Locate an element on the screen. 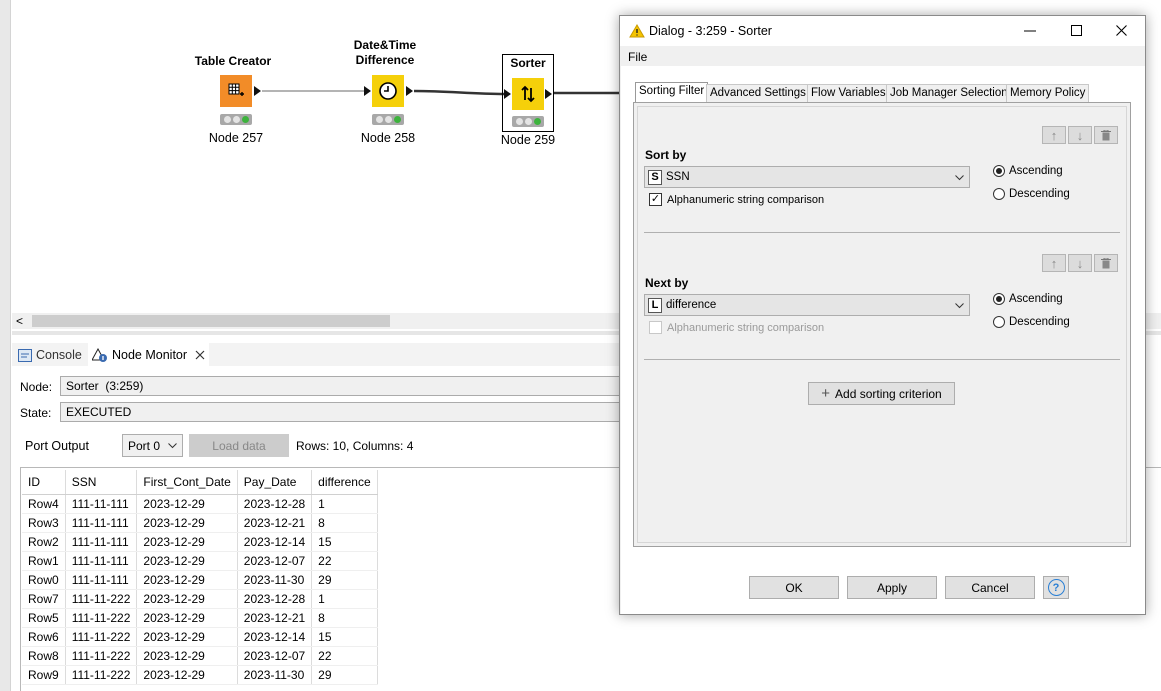 The image size is (1161, 691). tab-console-label: Console is located at coordinates (59, 355).